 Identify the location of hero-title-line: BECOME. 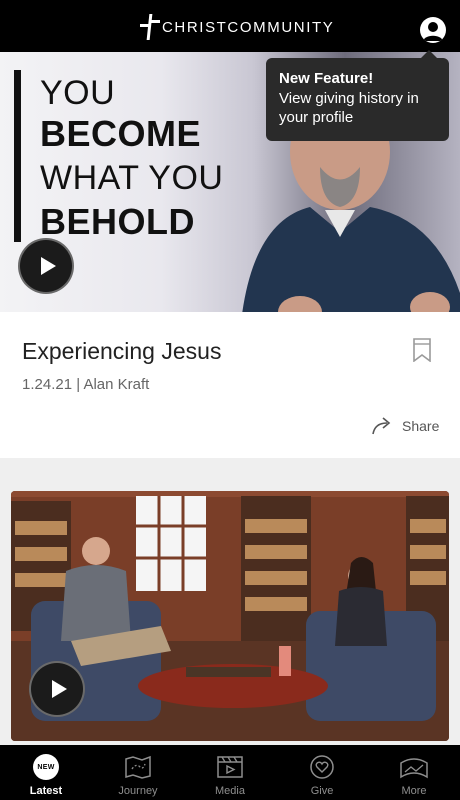
(121, 133).